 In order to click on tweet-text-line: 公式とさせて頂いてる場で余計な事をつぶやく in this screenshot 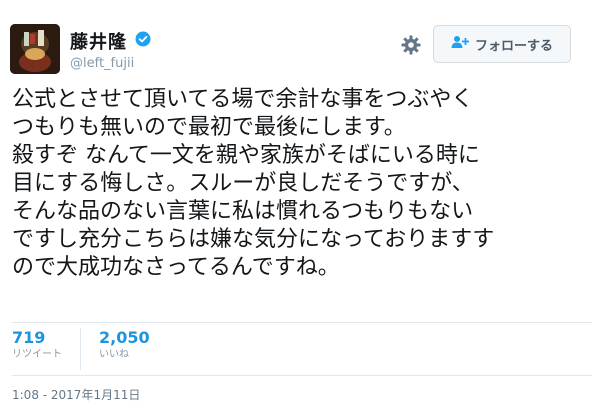, I will do `click(243, 99)`.